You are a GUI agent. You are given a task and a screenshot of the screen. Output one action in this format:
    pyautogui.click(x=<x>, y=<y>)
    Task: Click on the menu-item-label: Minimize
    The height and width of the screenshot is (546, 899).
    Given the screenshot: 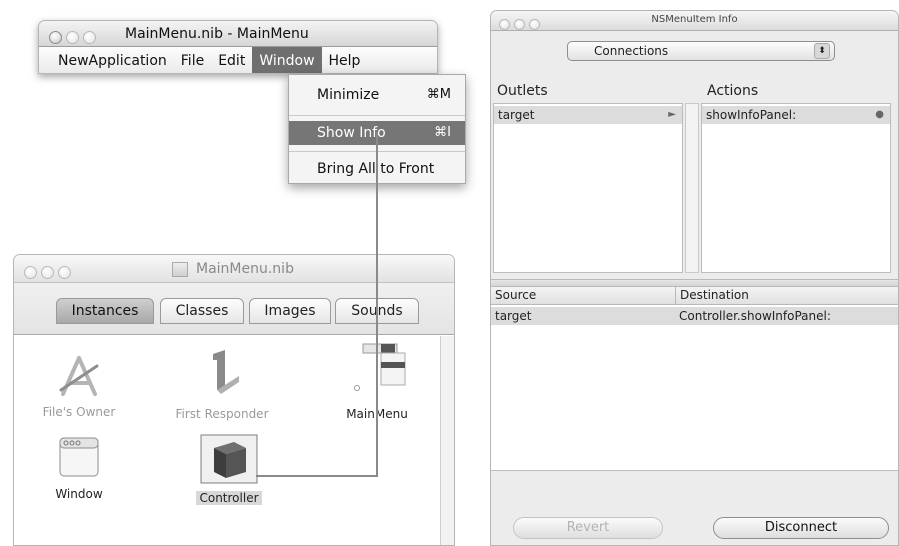 What is the action you would take?
    pyautogui.click(x=348, y=95)
    